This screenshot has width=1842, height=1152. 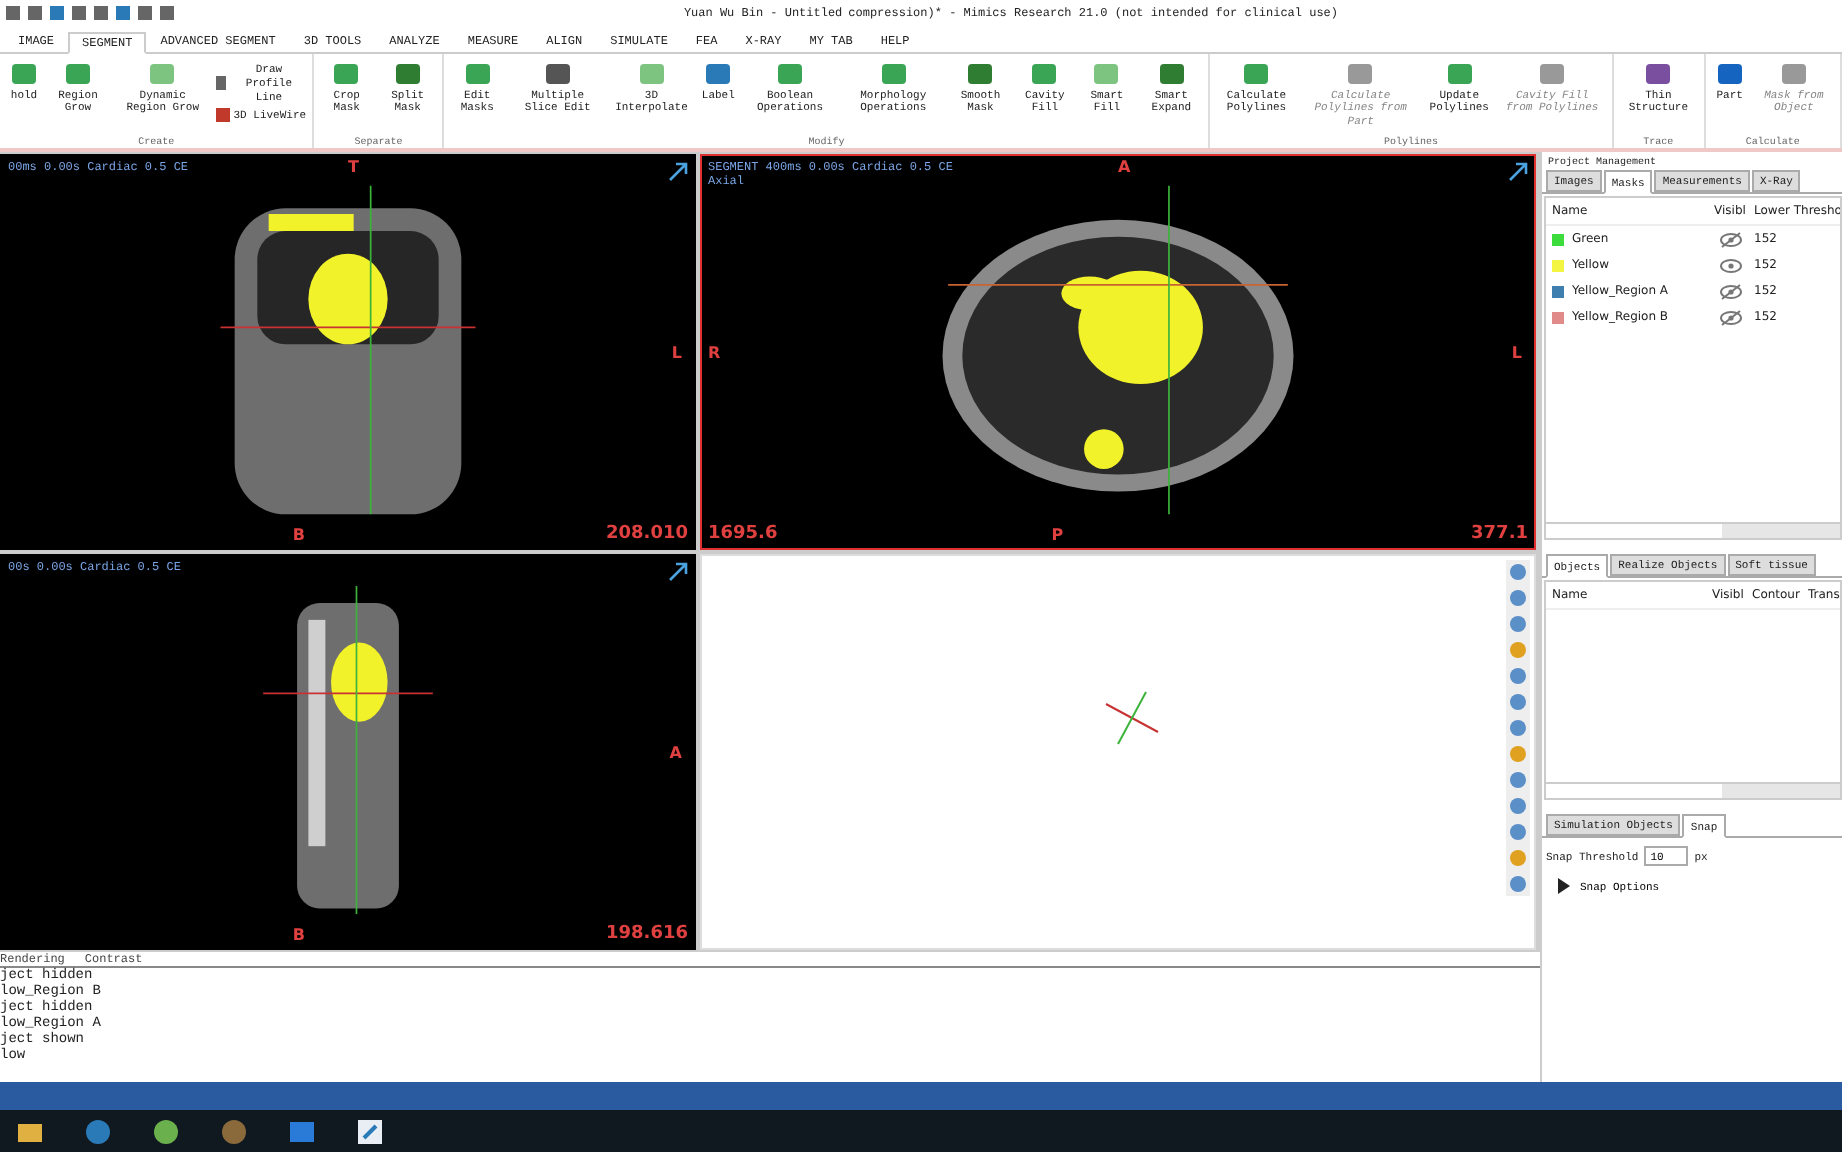 I want to click on slice-position: 1695.6, so click(x=743, y=534).